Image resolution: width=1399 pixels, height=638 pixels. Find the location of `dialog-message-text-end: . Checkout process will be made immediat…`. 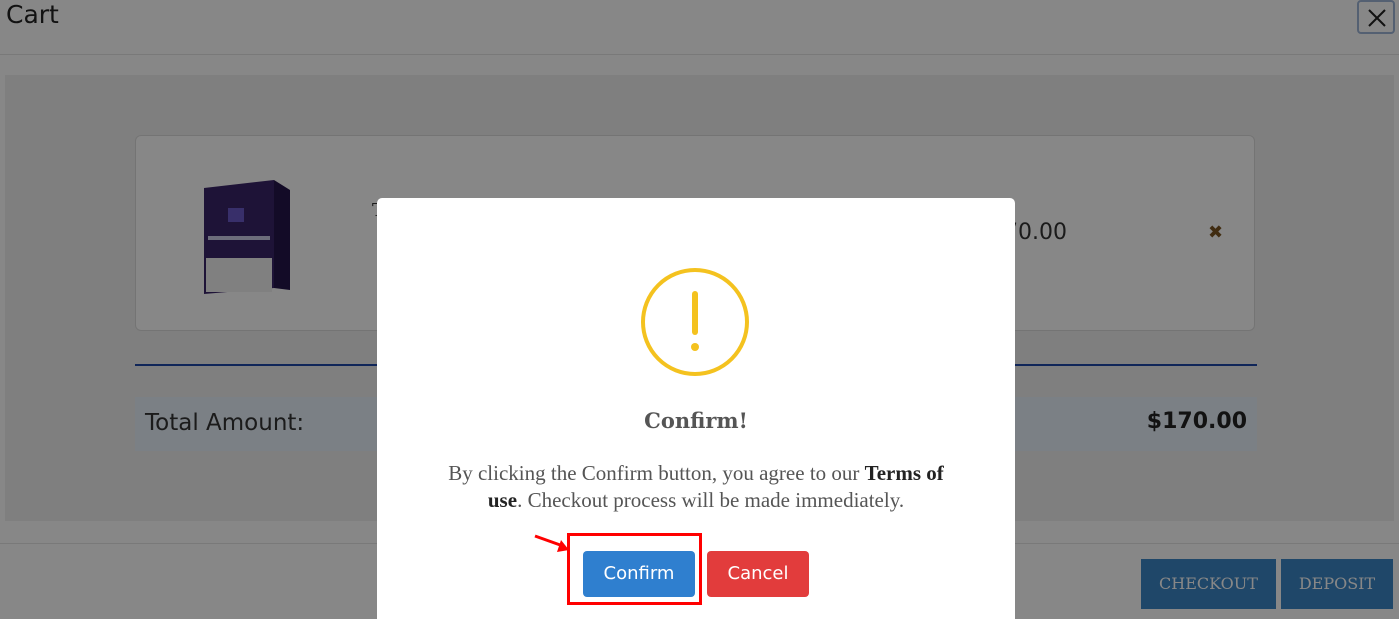

dialog-message-text-end: . Checkout process will be made immediat… is located at coordinates (711, 500).